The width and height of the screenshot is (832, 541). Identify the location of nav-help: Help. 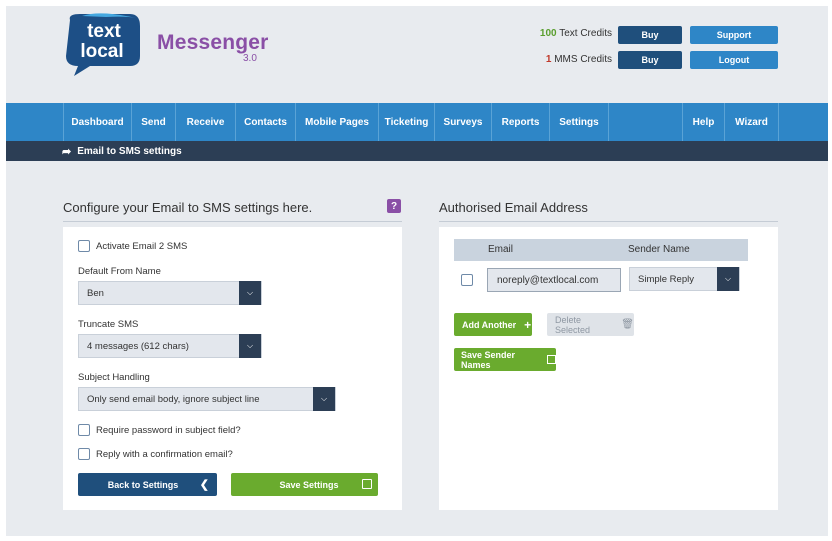
(703, 122).